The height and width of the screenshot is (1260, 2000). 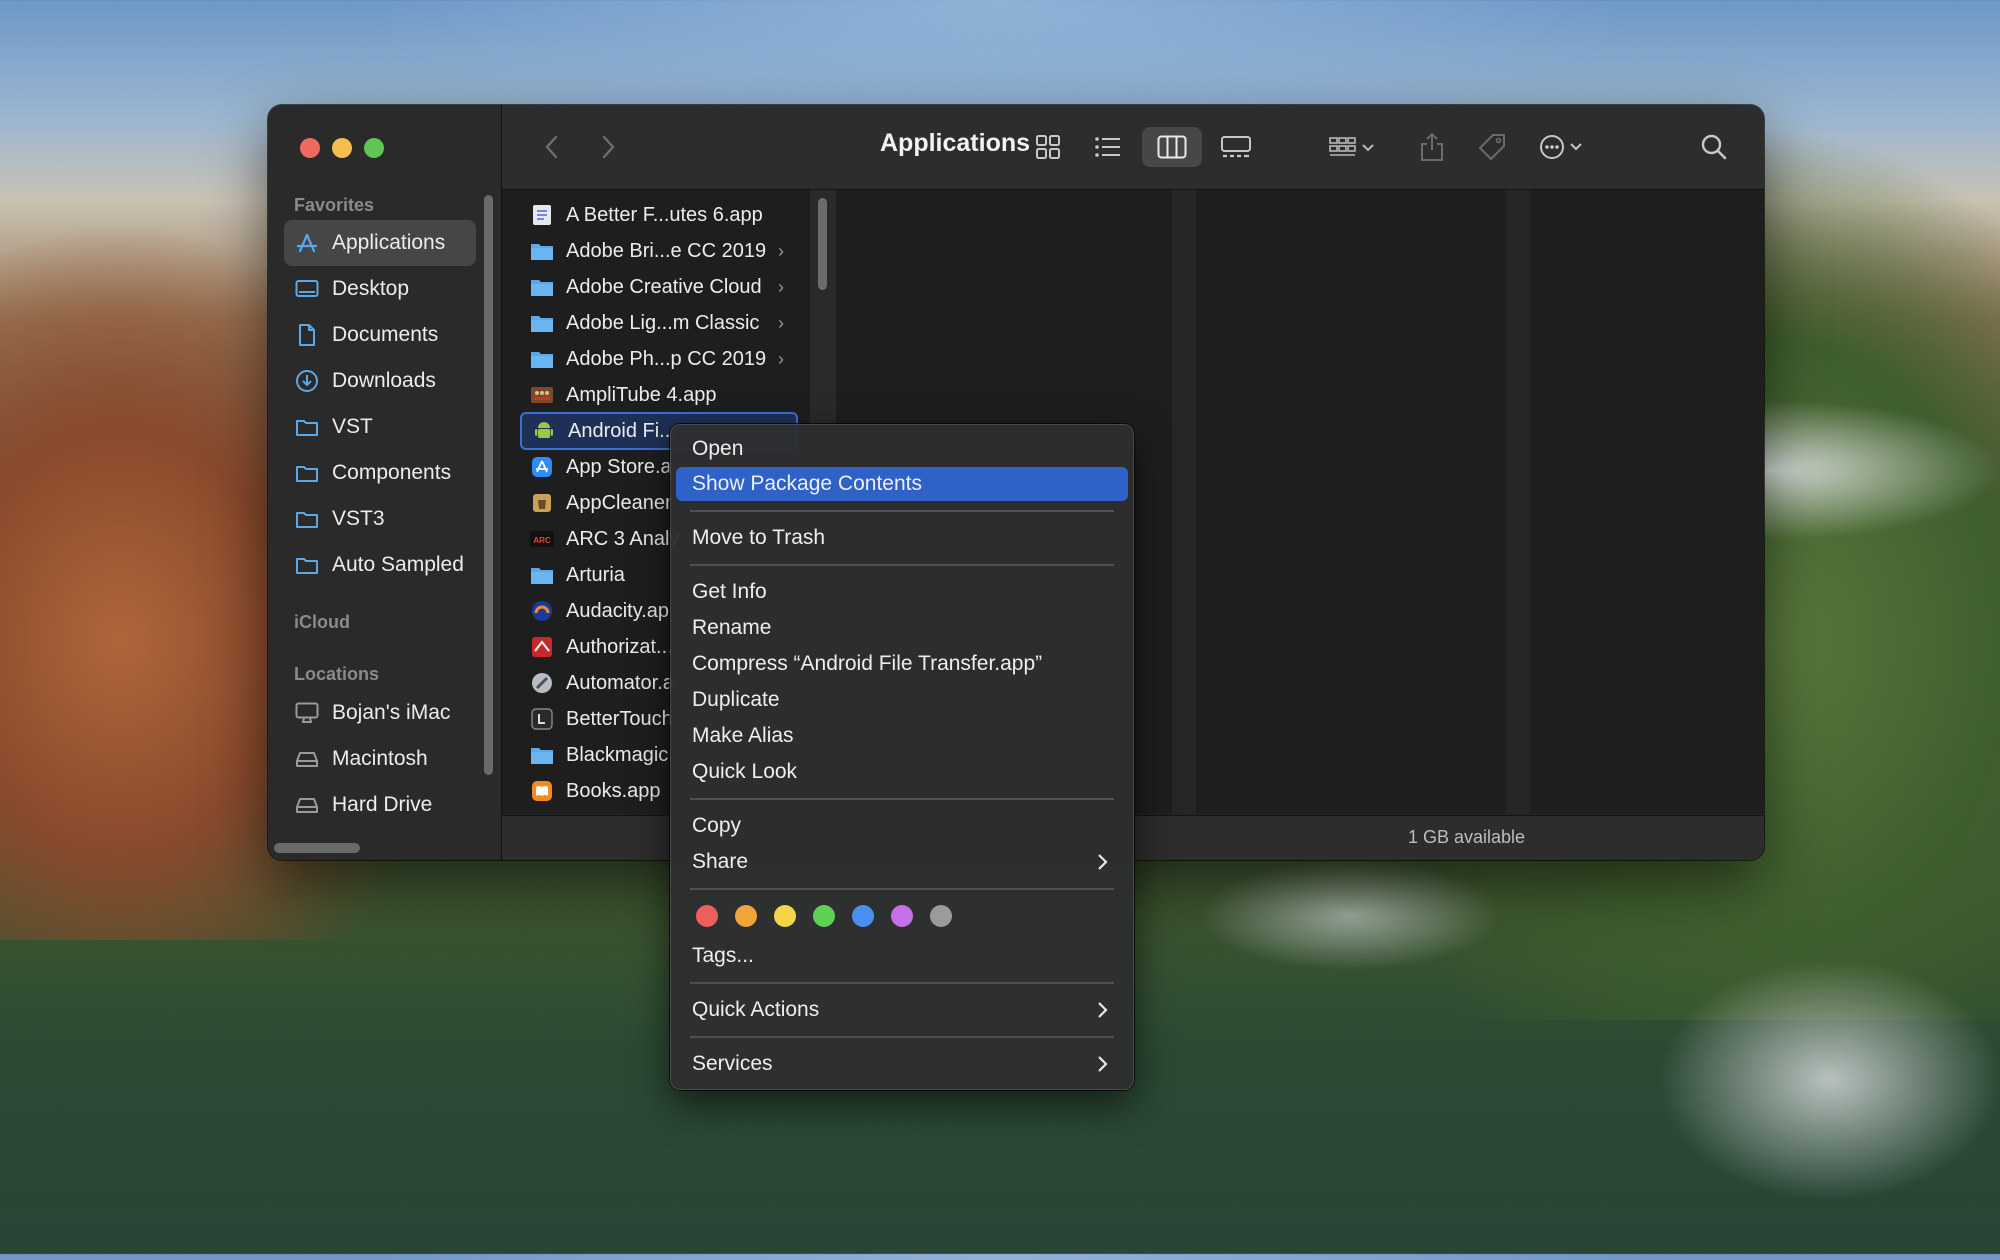 What do you see at coordinates (955, 143) in the screenshot?
I see `window-title: Applications` at bounding box center [955, 143].